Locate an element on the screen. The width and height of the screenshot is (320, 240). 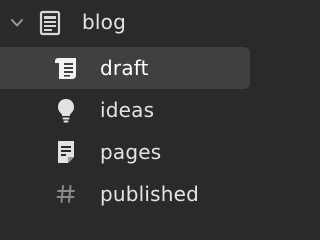
tree-item-draft: draft is located at coordinates (125, 68).